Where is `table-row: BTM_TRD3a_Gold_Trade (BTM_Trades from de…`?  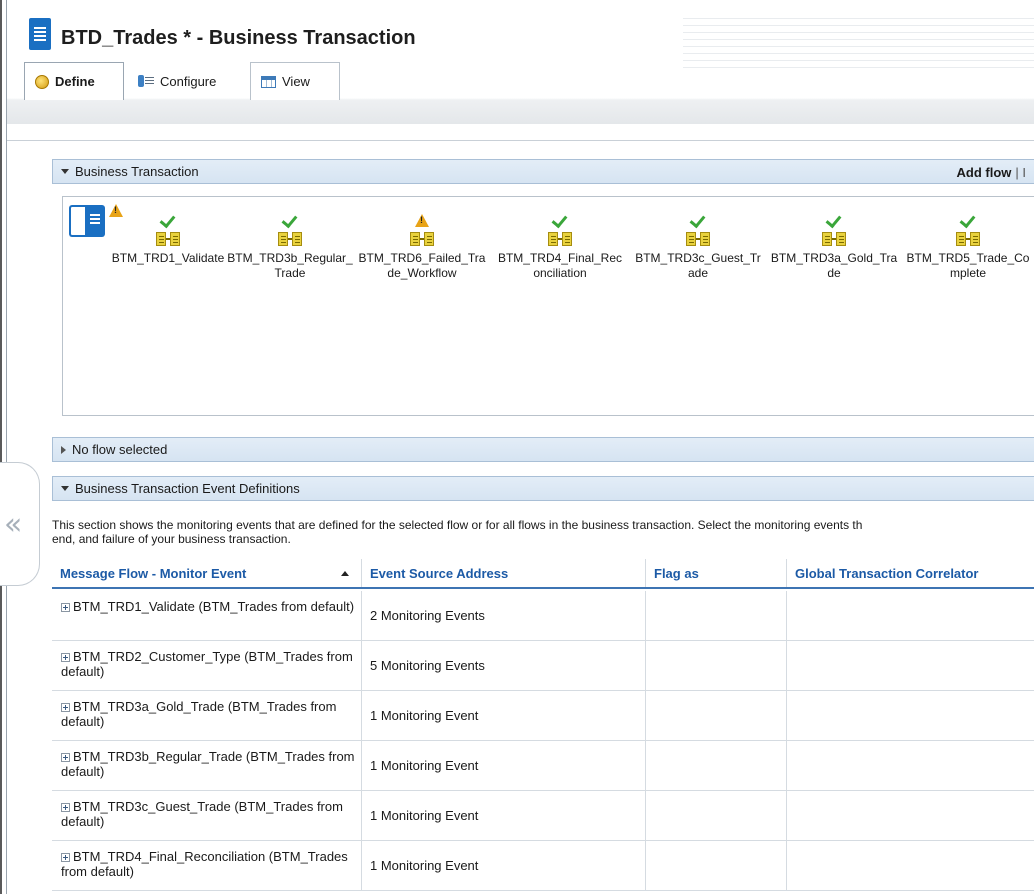 table-row: BTM_TRD3a_Gold_Trade (BTM_Trades from de… is located at coordinates (543, 716).